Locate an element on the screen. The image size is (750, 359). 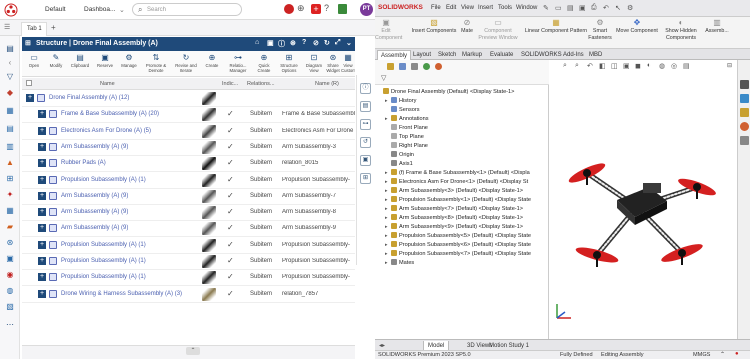
task-resources-icon is located at coordinates (744, 98).